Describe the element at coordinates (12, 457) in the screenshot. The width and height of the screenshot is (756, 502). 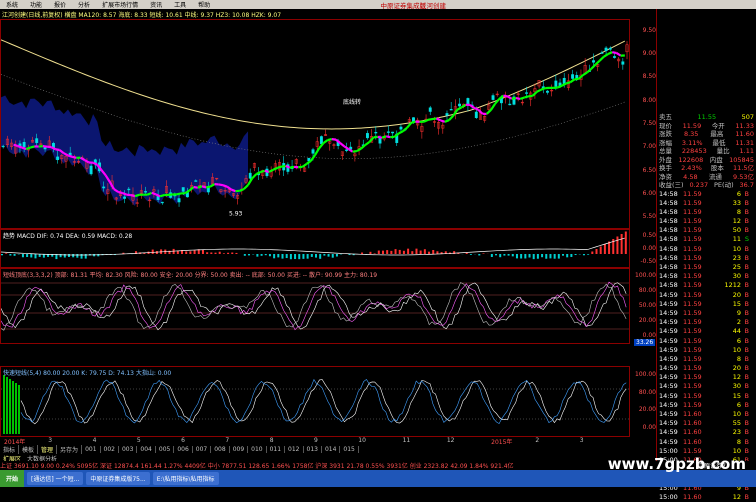
I see `tab-extended-area: 扩展区` at that location.